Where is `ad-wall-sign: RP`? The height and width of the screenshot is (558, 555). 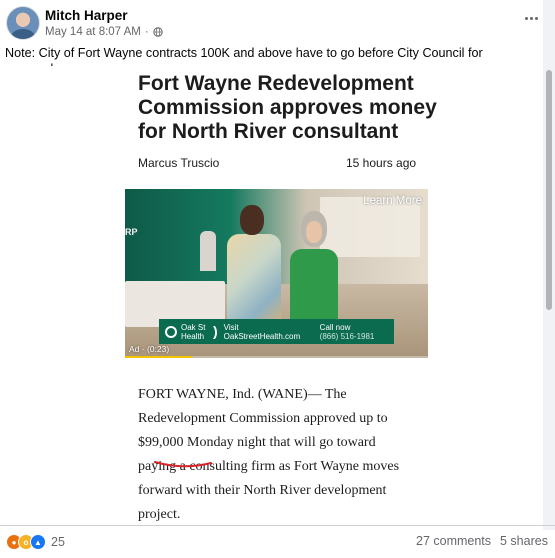 ad-wall-sign: RP is located at coordinates (131, 232).